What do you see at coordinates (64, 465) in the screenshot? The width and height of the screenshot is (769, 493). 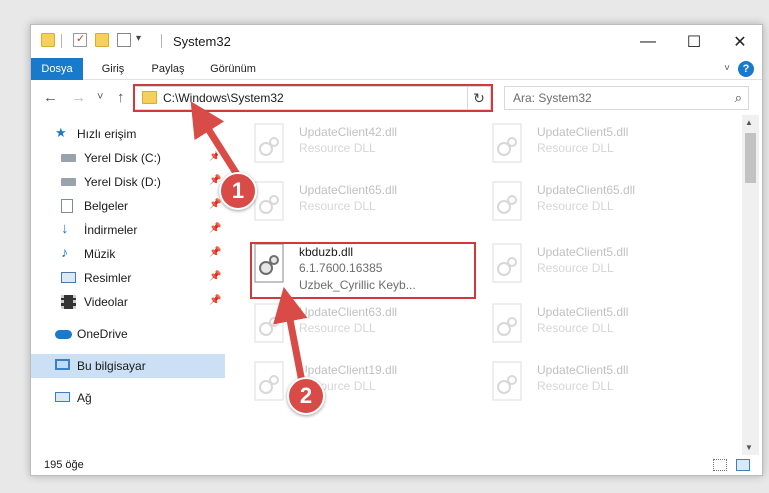 I see `item-count: 195 öğe` at bounding box center [64, 465].